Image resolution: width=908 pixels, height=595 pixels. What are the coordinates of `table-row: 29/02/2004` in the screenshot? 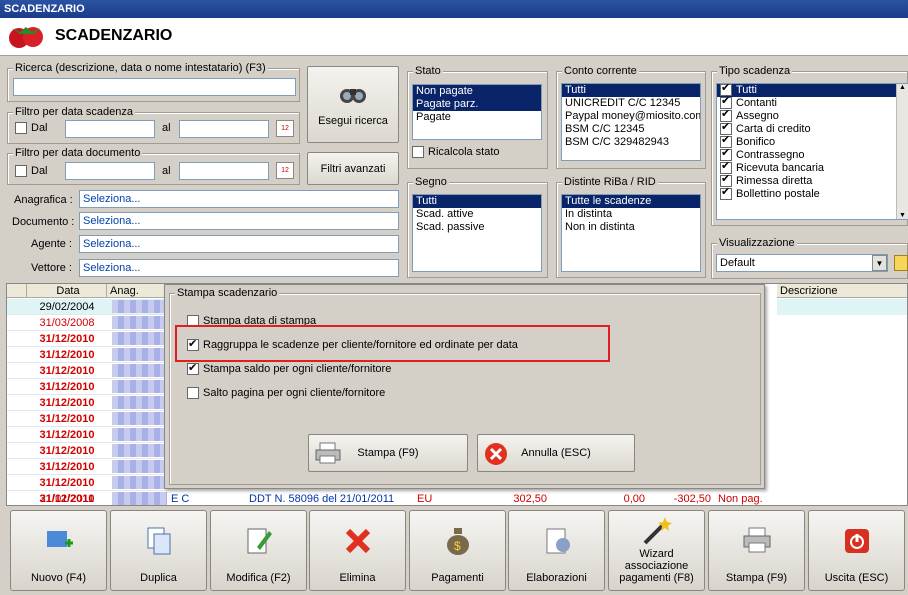 It's located at (87, 307).